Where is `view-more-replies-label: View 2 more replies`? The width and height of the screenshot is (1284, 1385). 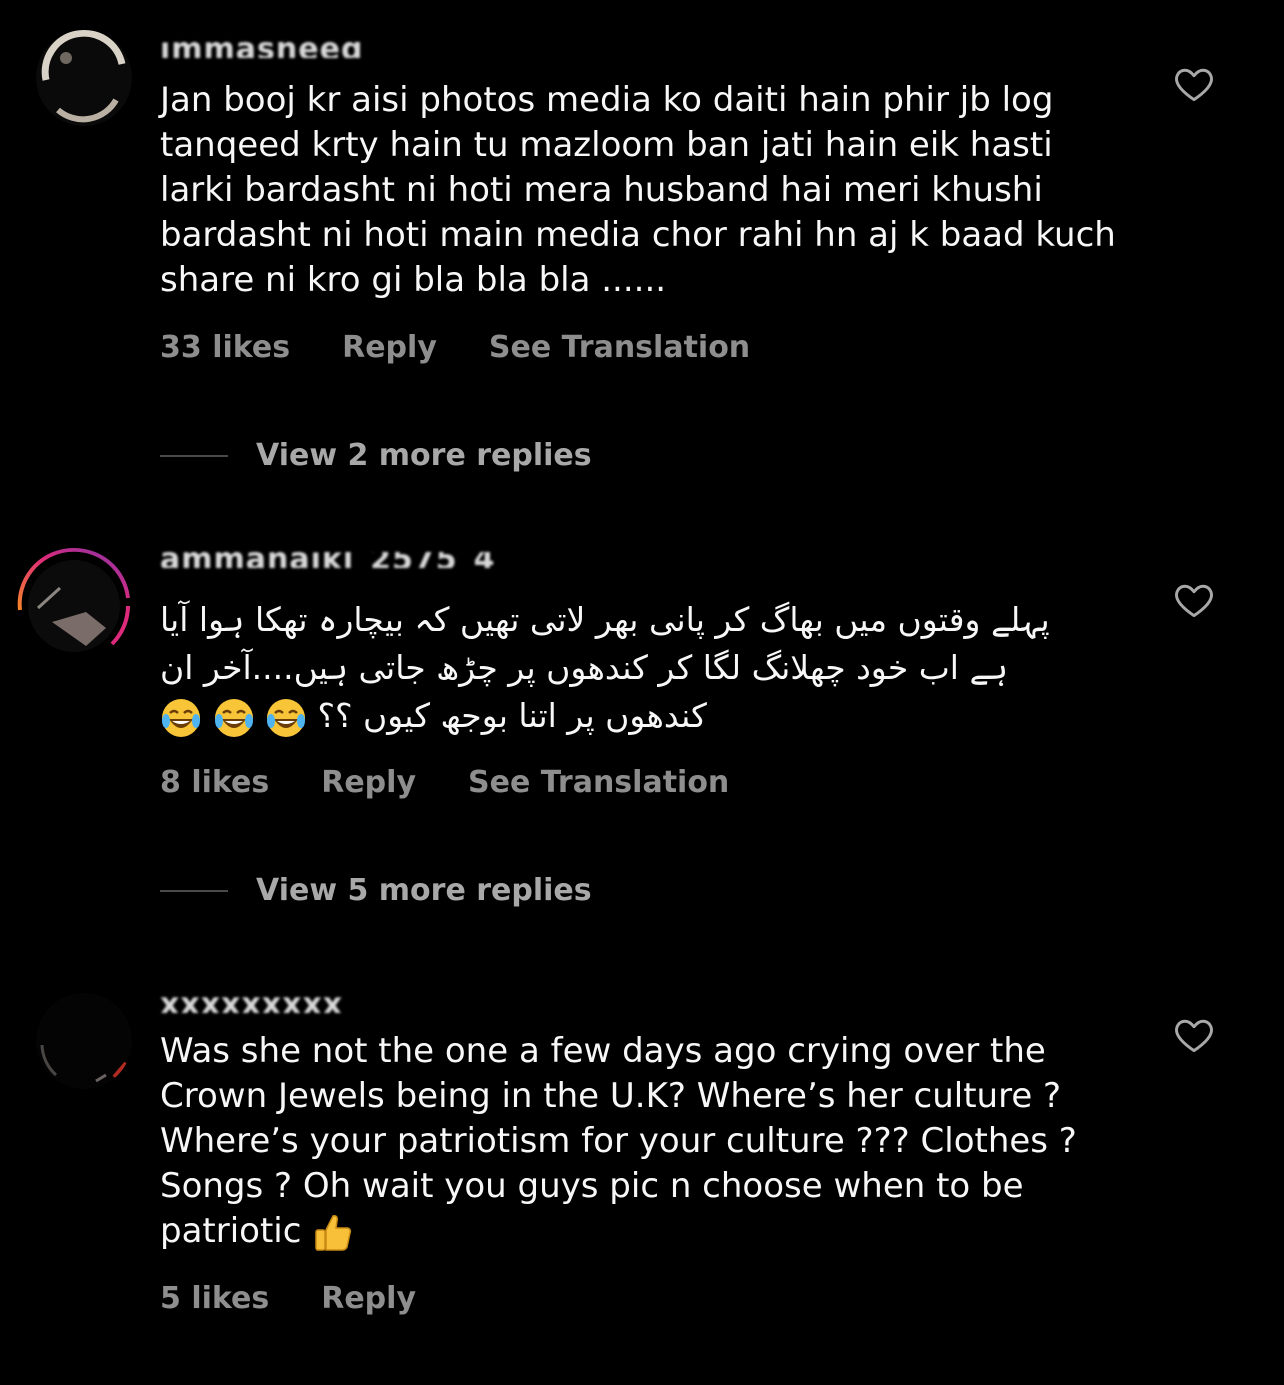 view-more-replies-label: View 2 more replies is located at coordinates (424, 455).